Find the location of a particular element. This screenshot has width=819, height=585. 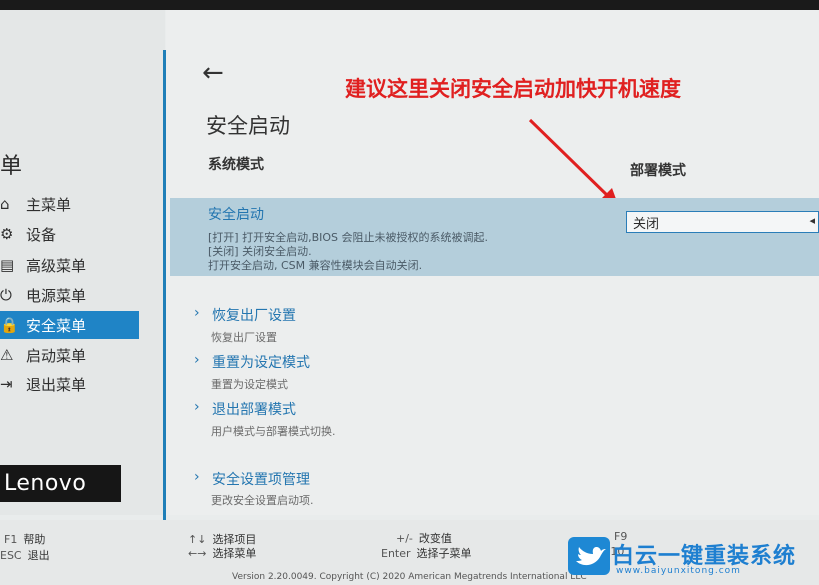

back-arrow-icon: ← is located at coordinates (213, 73).